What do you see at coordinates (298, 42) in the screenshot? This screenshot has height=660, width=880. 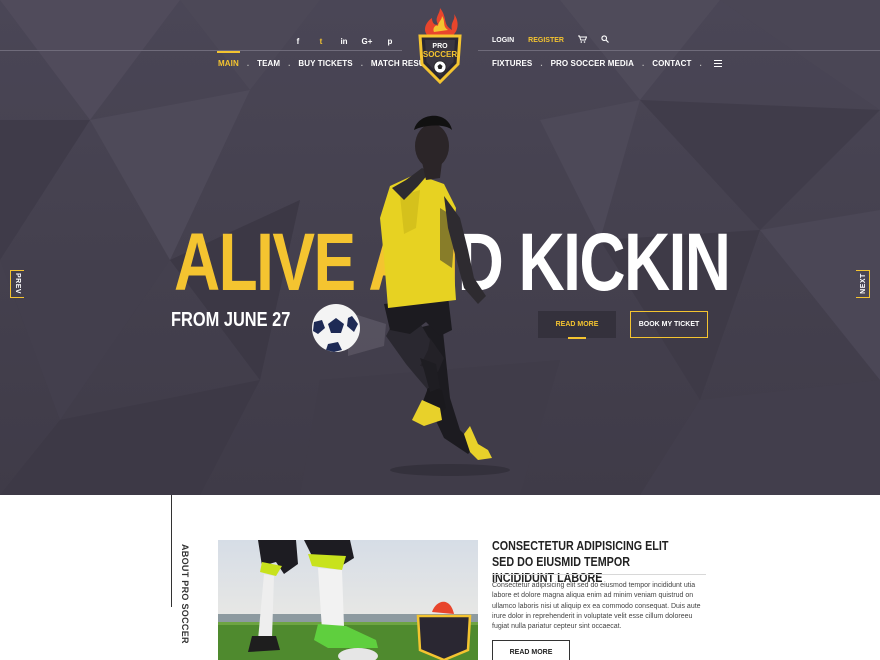 I see `facebook-icon: f` at bounding box center [298, 42].